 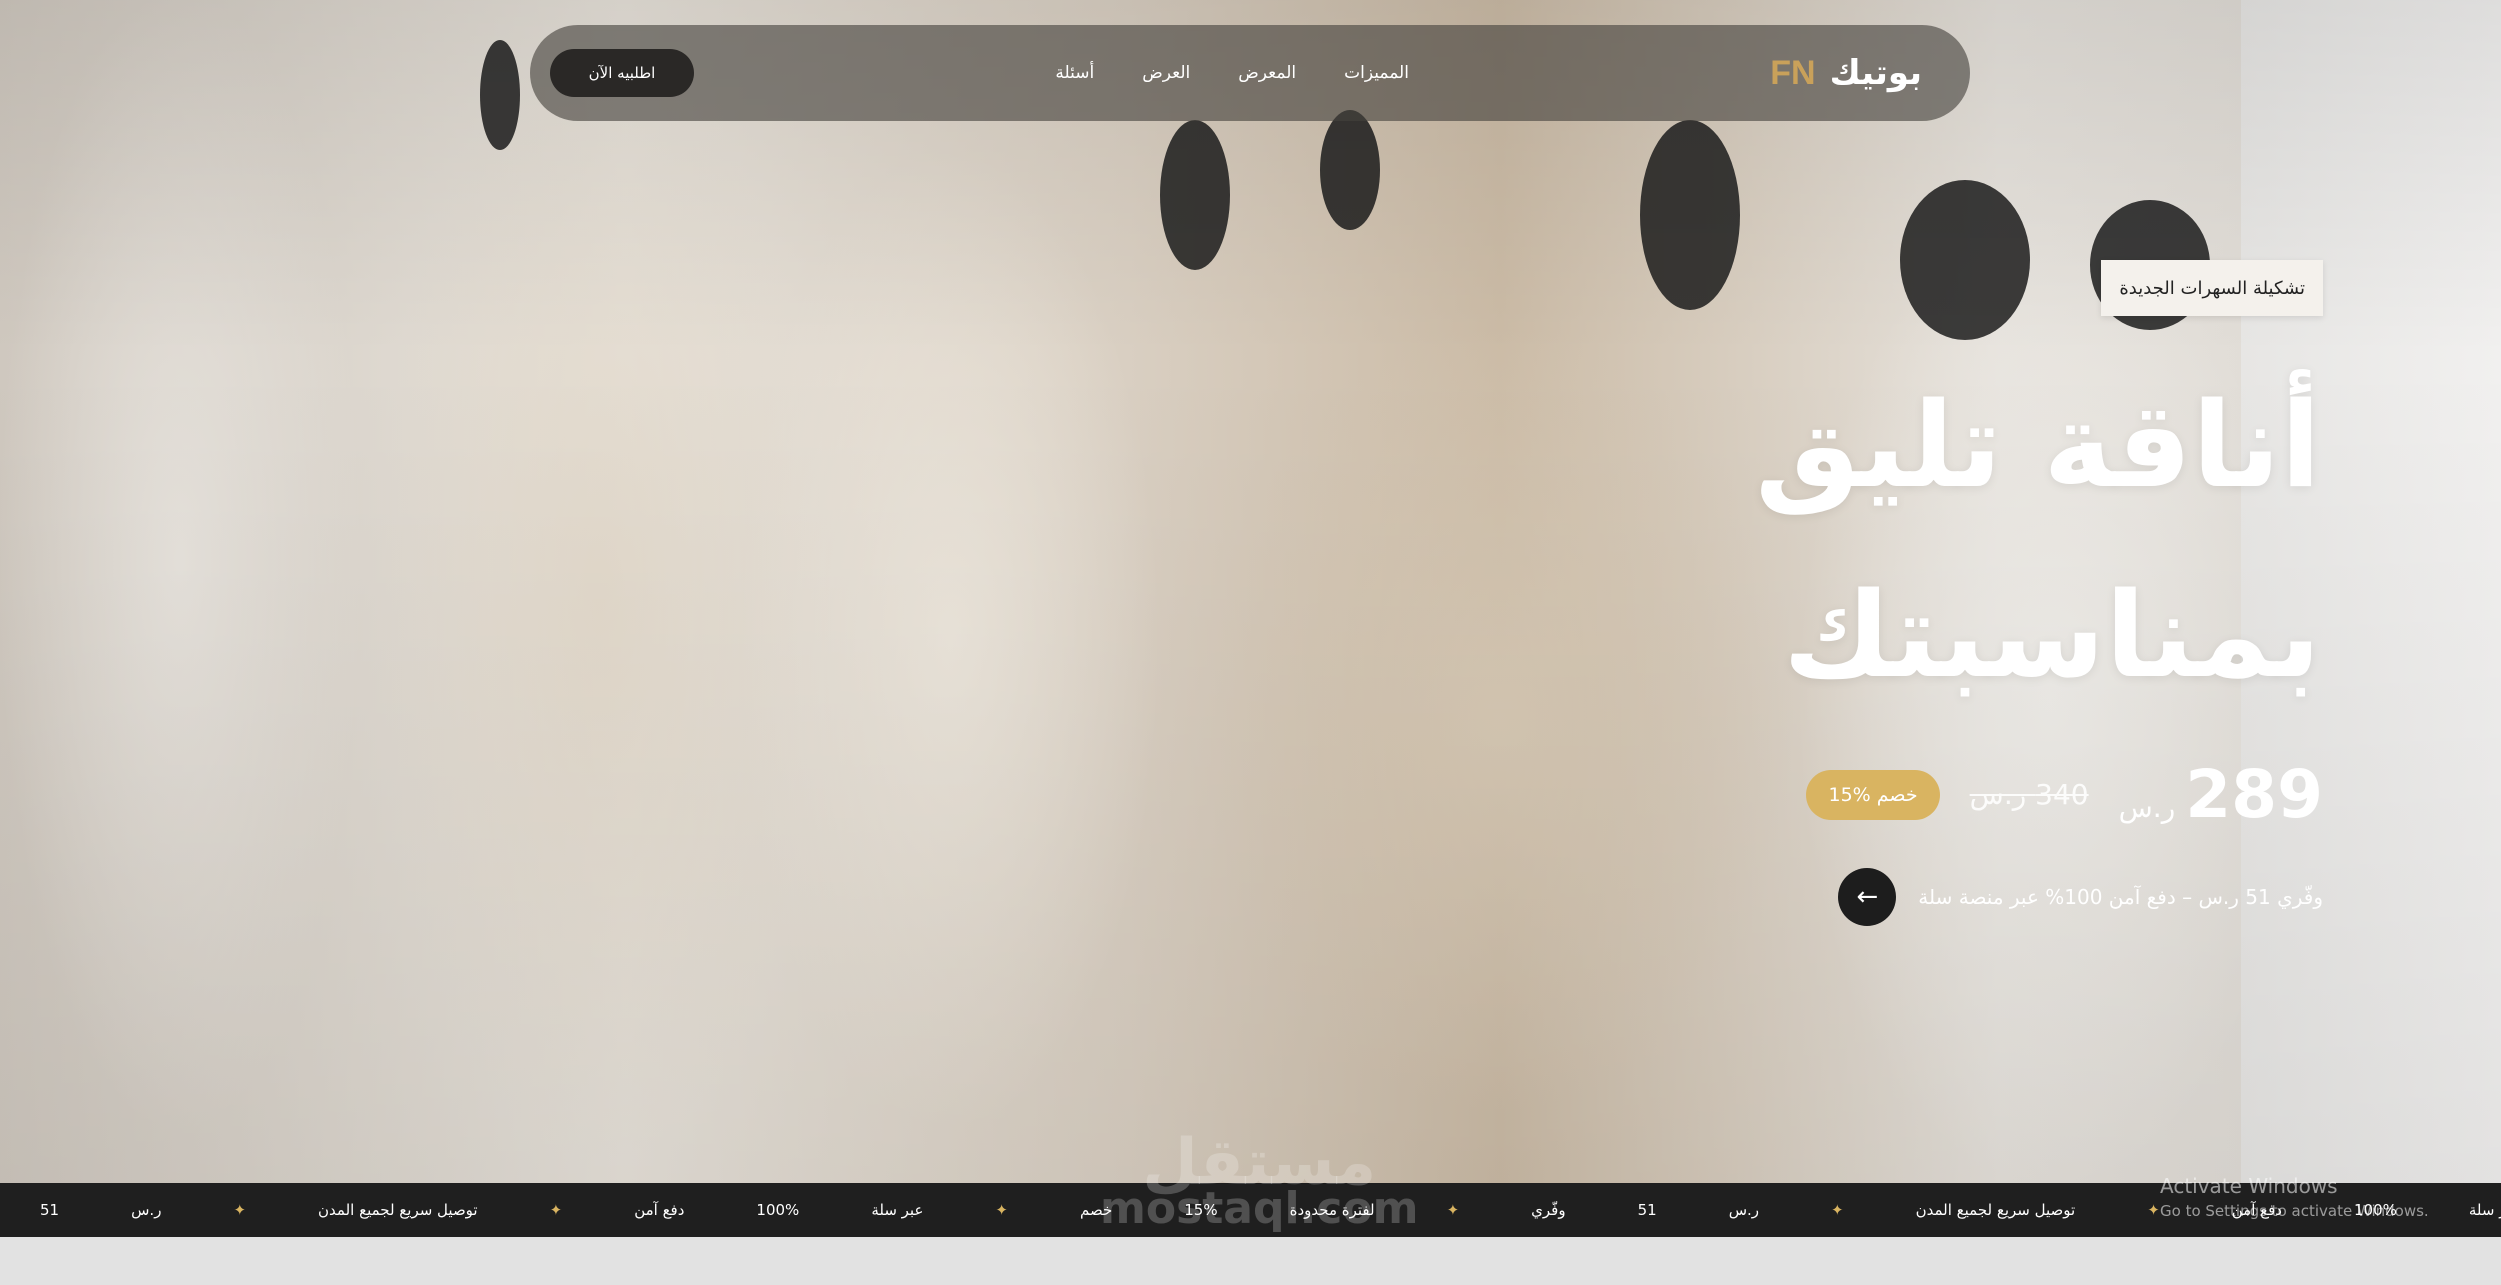 What do you see at coordinates (1867, 897) in the screenshot?
I see `arrow-left-icon: ←` at bounding box center [1867, 897].